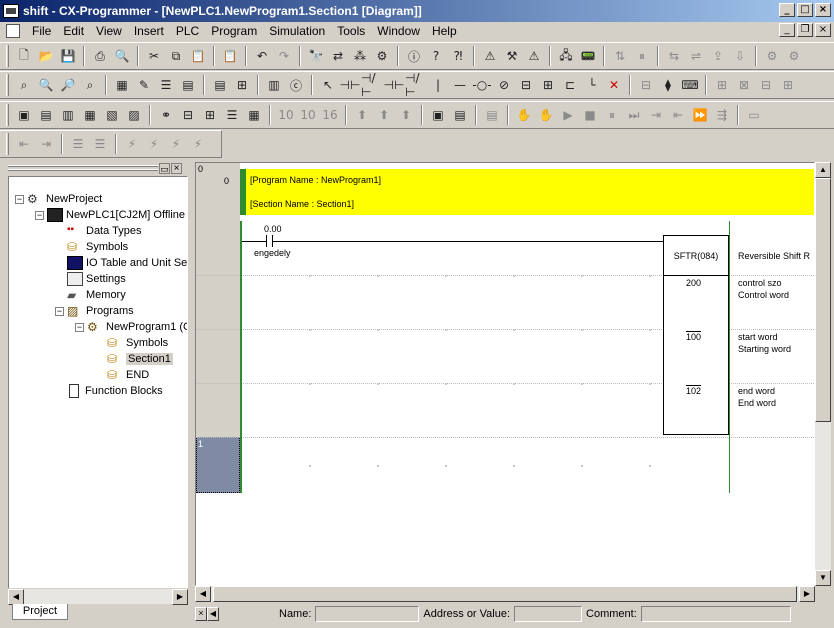 The height and width of the screenshot is (628, 834). I want to click on menu-help: Help, so click(444, 31).